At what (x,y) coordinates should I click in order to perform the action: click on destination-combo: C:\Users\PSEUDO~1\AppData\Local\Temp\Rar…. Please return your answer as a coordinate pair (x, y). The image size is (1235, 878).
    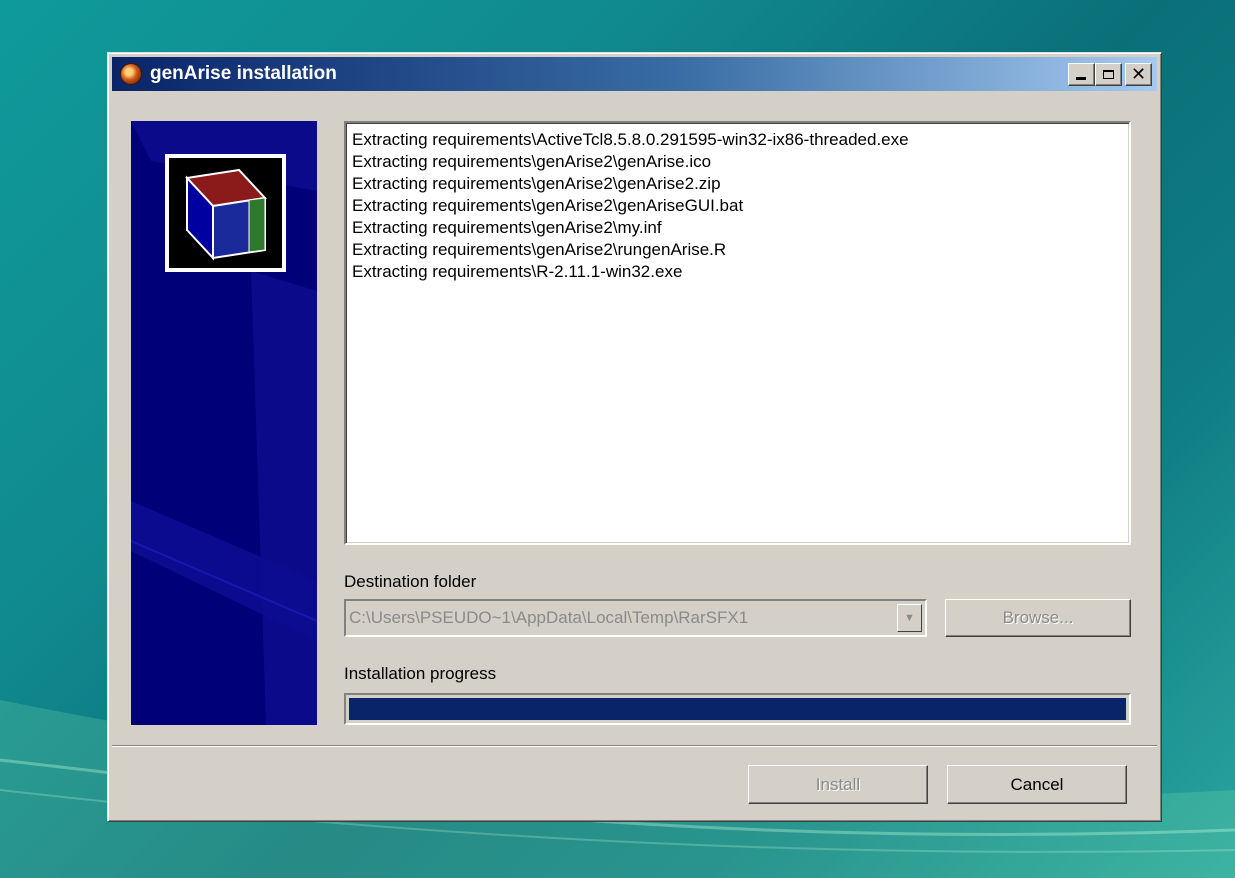
    Looking at the image, I should click on (635, 618).